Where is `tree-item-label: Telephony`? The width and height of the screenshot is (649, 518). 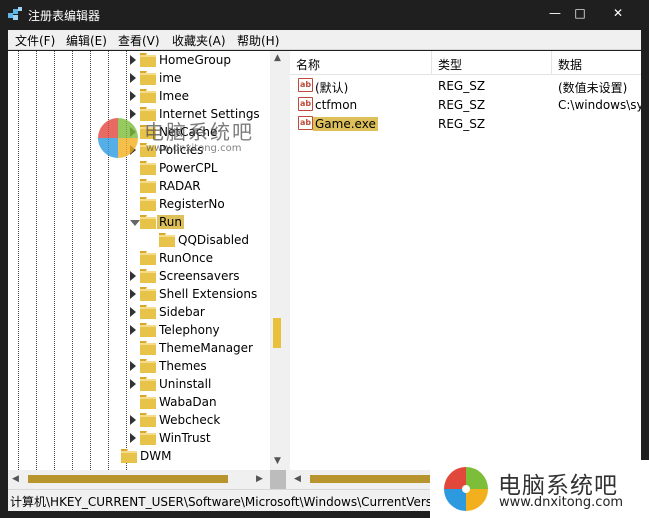 tree-item-label: Telephony is located at coordinates (189, 330).